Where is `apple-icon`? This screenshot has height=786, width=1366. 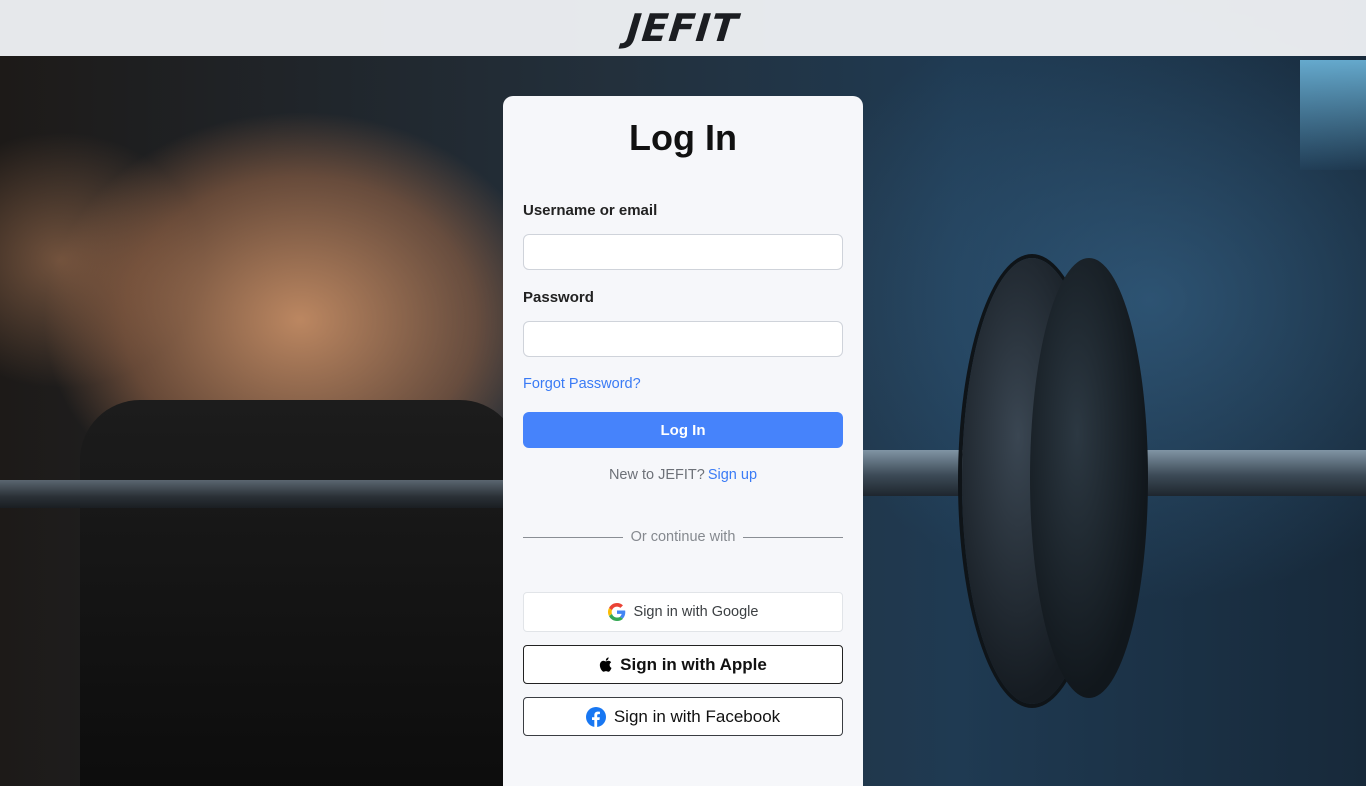 apple-icon is located at coordinates (605, 664).